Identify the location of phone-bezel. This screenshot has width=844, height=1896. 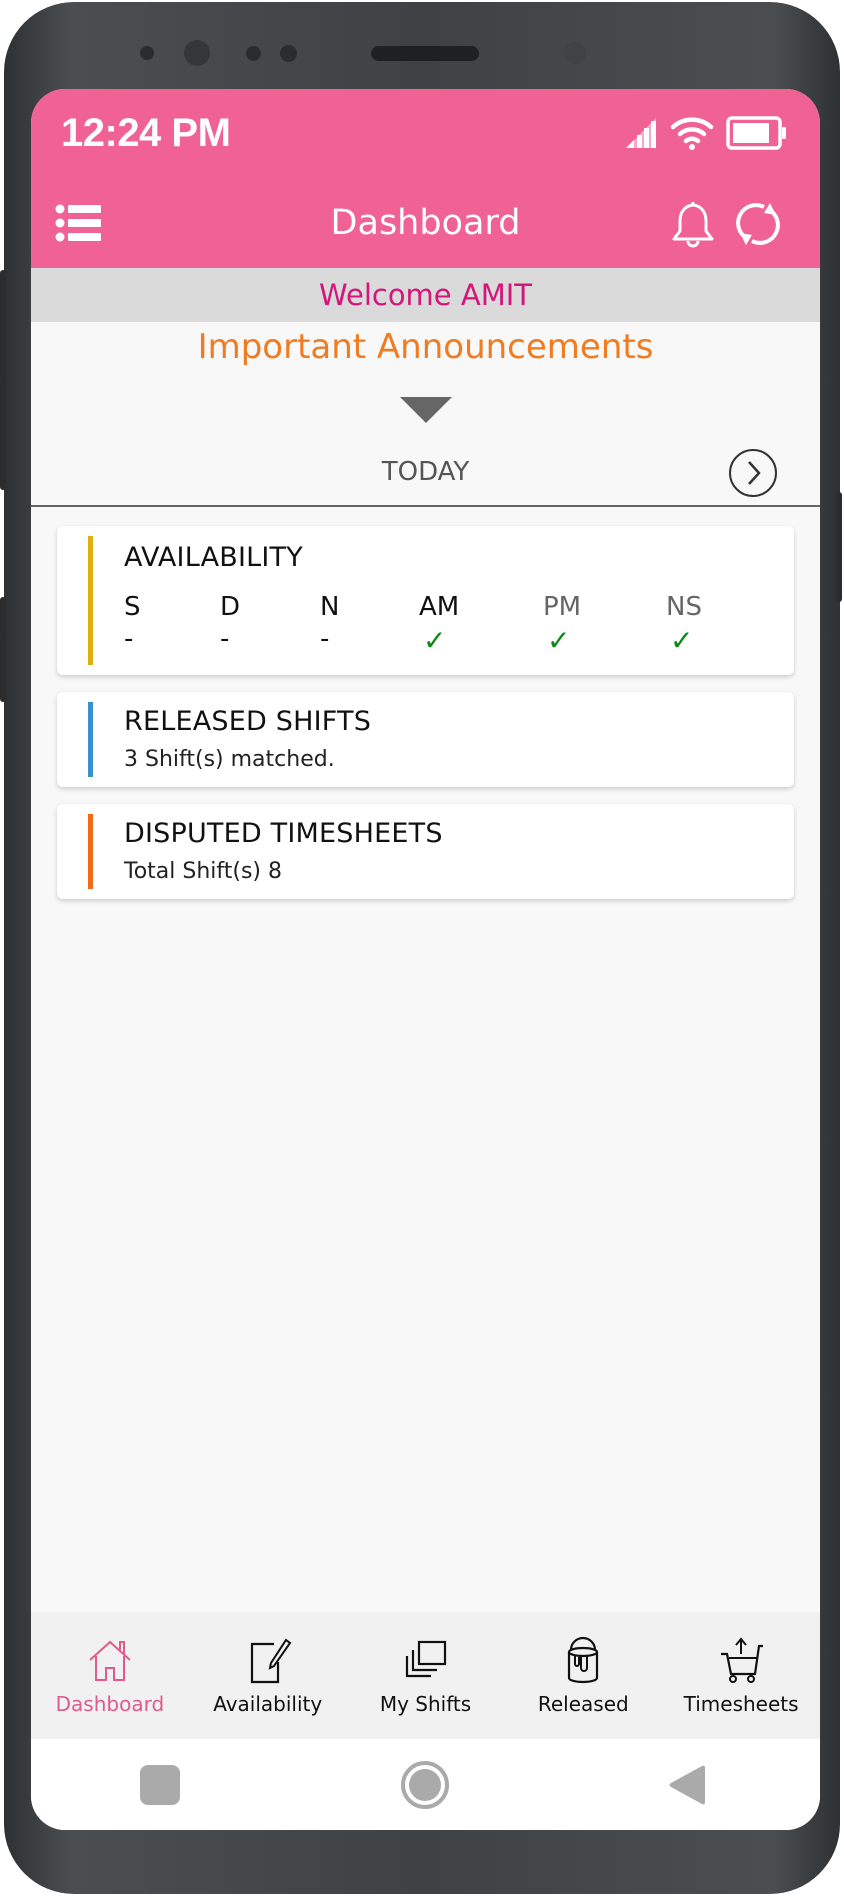
(422, 47).